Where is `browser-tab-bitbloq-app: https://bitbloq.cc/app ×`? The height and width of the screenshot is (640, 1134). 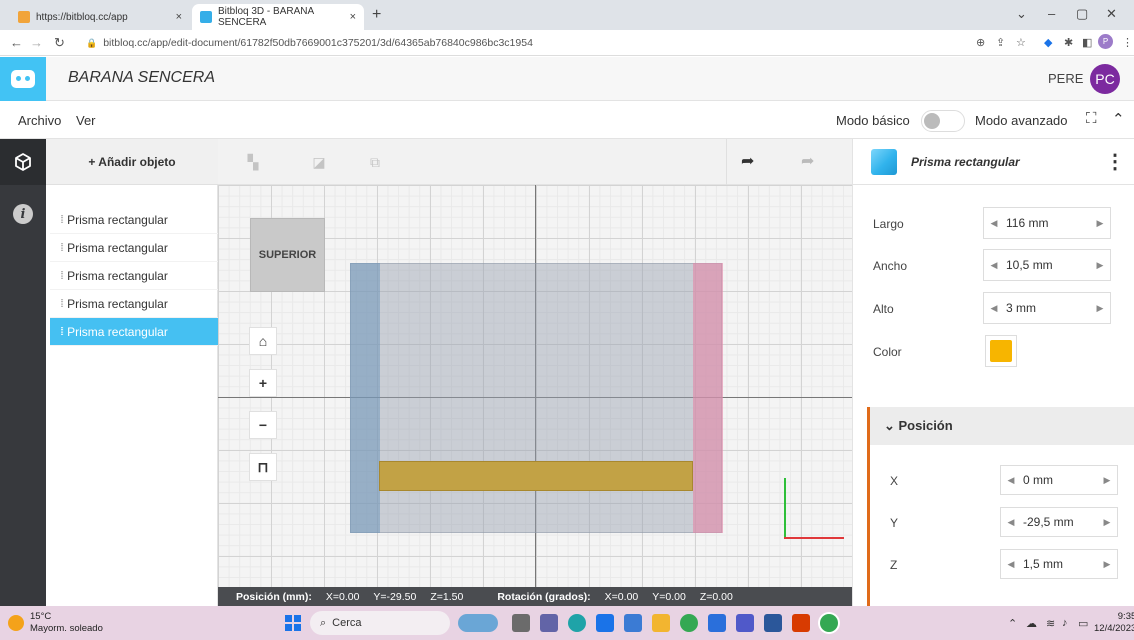
browser-tab-bitbloq-app: https://bitbloq.cc/app × is located at coordinates (100, 17).